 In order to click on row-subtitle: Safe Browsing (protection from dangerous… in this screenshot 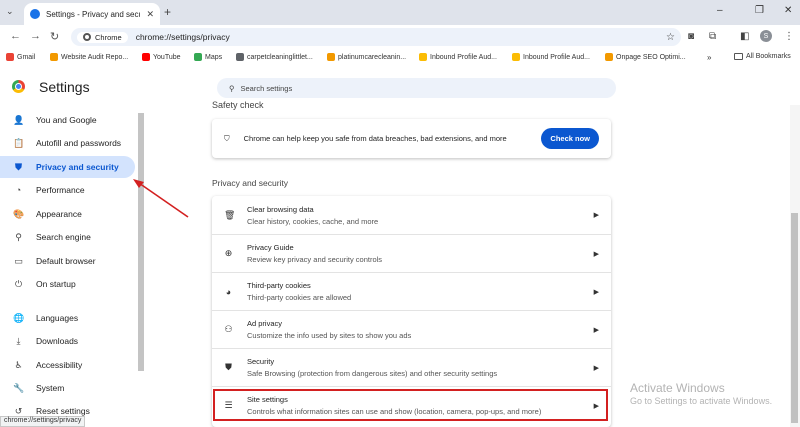, I will do `click(372, 373)`.